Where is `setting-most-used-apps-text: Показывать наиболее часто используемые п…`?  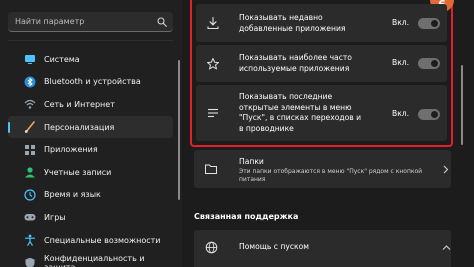
setting-most-used-apps-text: Показывать наиболее часто используемые п… is located at coordinates (295, 63).